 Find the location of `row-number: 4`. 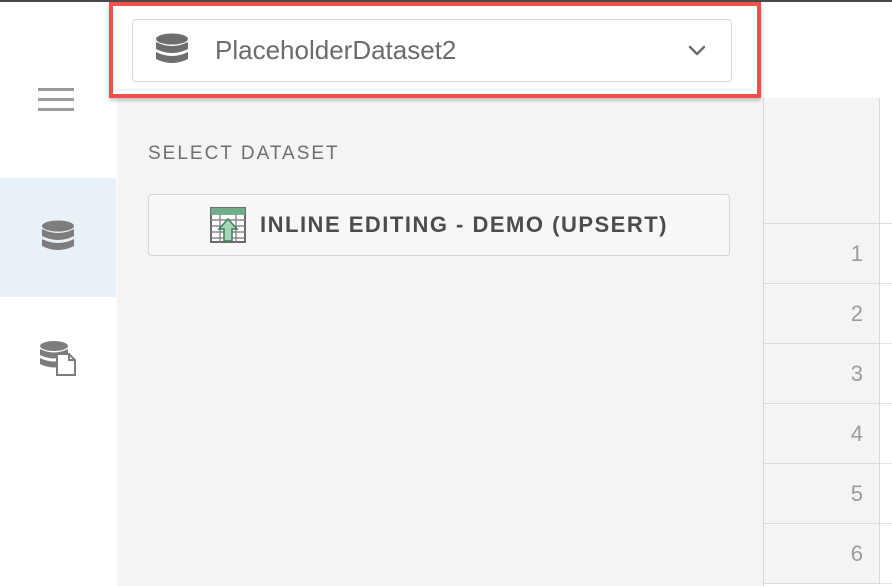

row-number: 4 is located at coordinates (822, 434).